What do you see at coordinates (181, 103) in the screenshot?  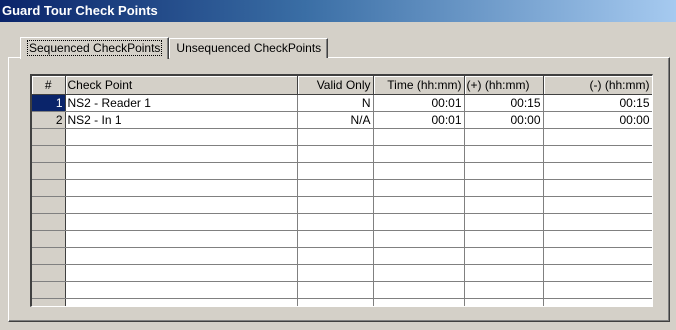 I see `check-point-cell: NS2 - Reader 1` at bounding box center [181, 103].